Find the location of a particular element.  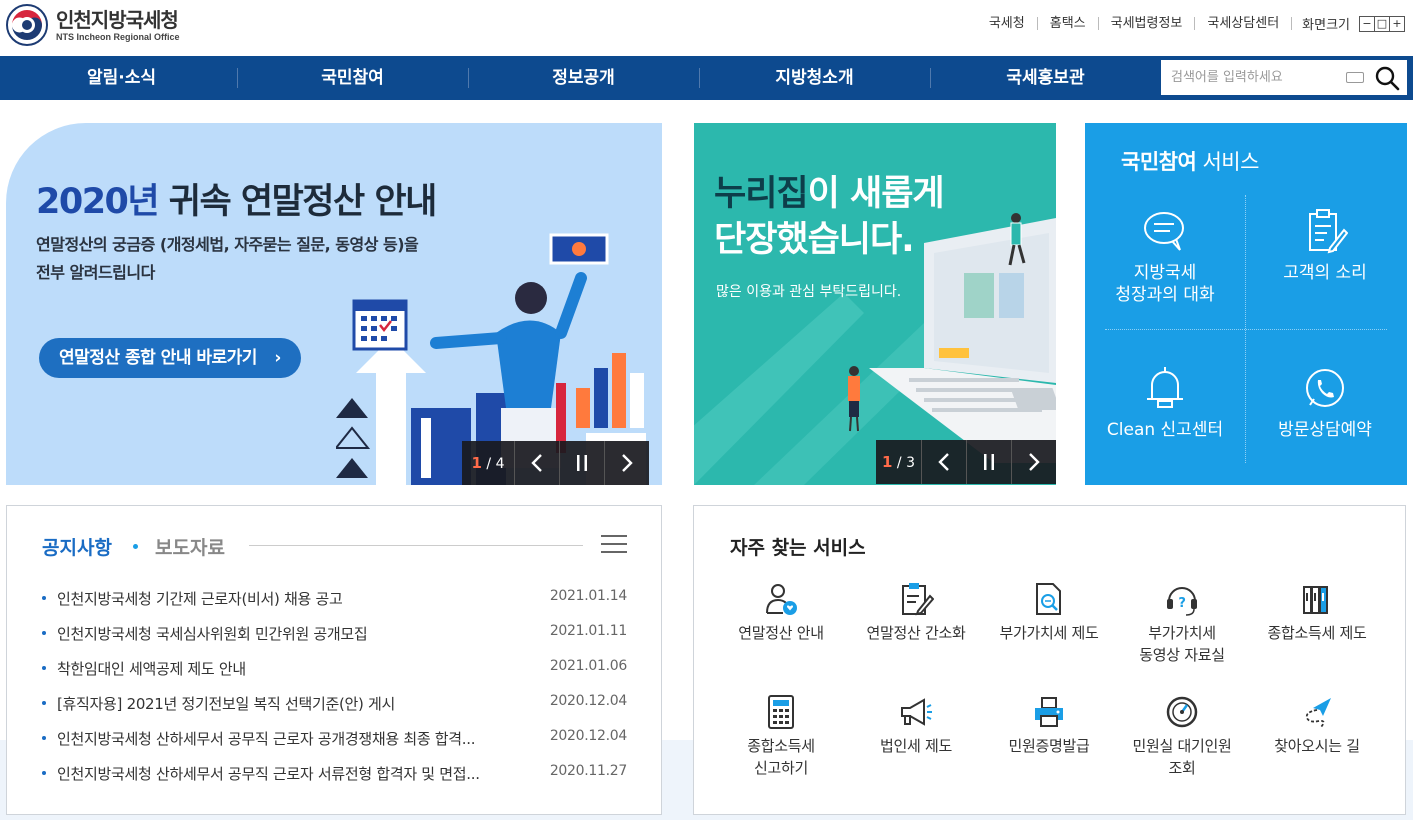

service-year-end-guide: 연말정산 안내 is located at coordinates (781, 612).